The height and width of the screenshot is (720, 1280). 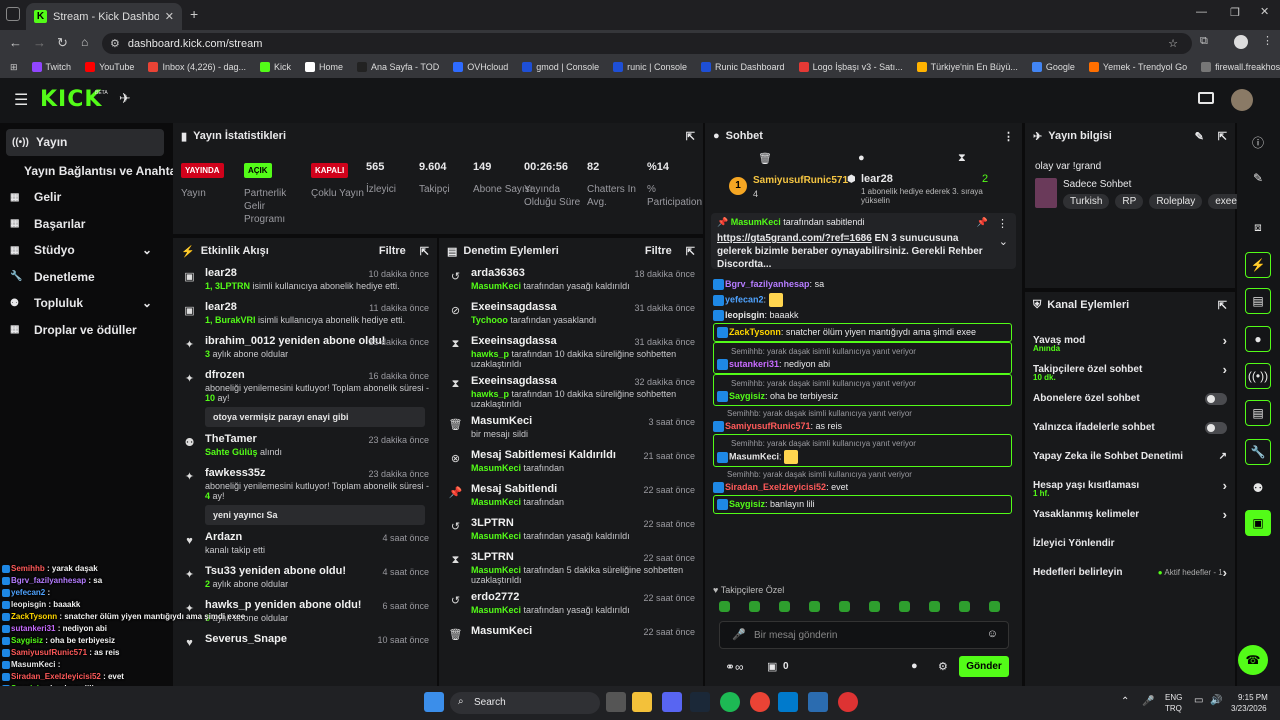 What do you see at coordinates (125, 98) in the screenshot?
I see `pin-icon: ✈` at bounding box center [125, 98].